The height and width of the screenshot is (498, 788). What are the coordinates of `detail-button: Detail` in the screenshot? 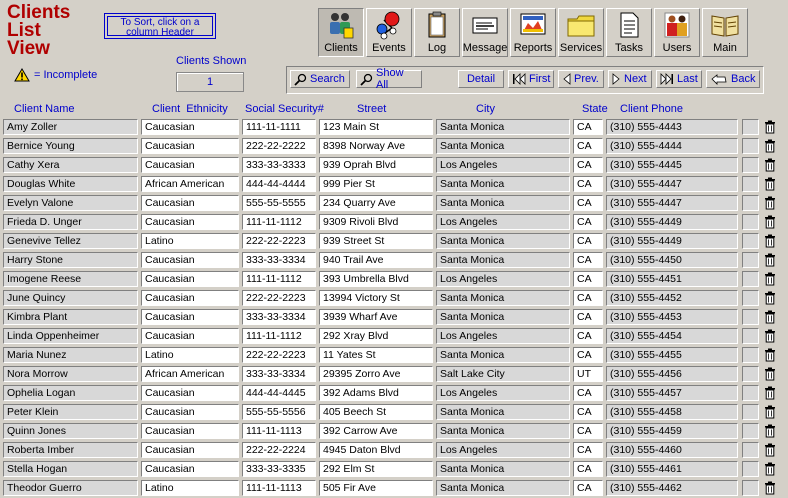 It's located at (481, 79).